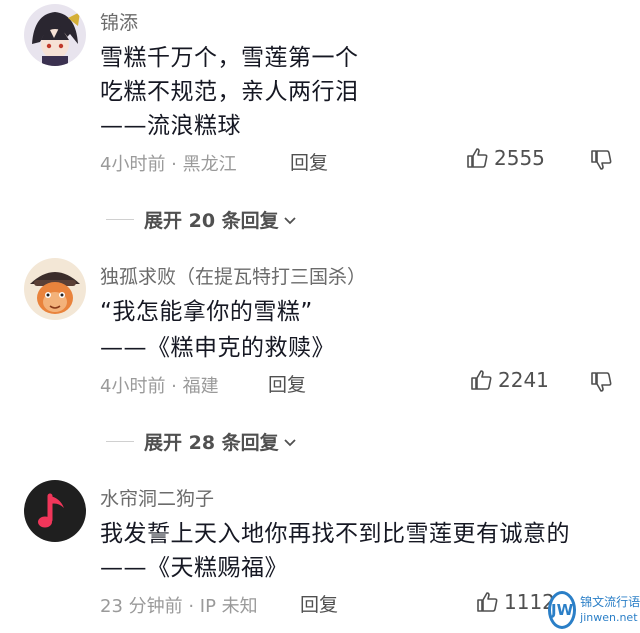  I want to click on expand-replies-button: 展开 20 条回复, so click(202, 219).